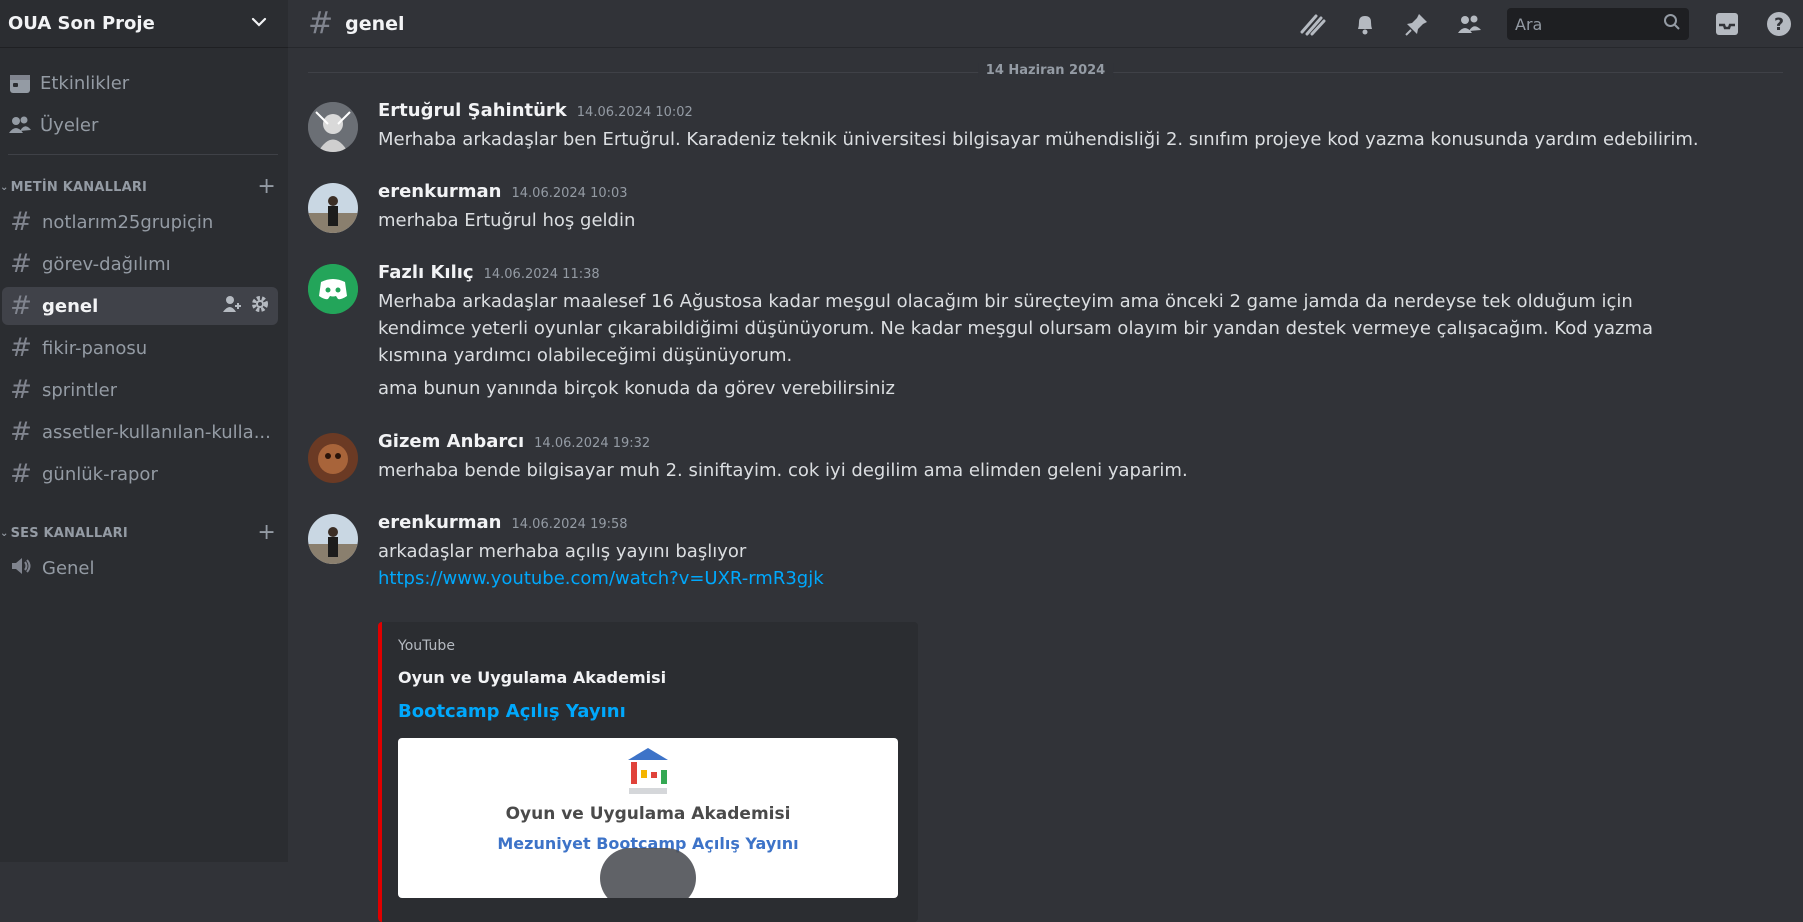 The image size is (1803, 922). I want to click on message-timestamp: 14.06.2024 19:58, so click(569, 524).